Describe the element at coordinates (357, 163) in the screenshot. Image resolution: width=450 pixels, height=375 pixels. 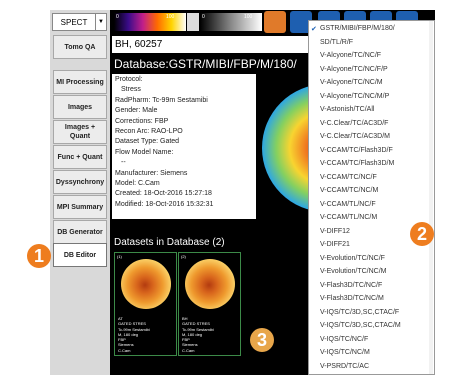
I see `menu-item: V-CCAM/TC/Flash3D/M` at that location.